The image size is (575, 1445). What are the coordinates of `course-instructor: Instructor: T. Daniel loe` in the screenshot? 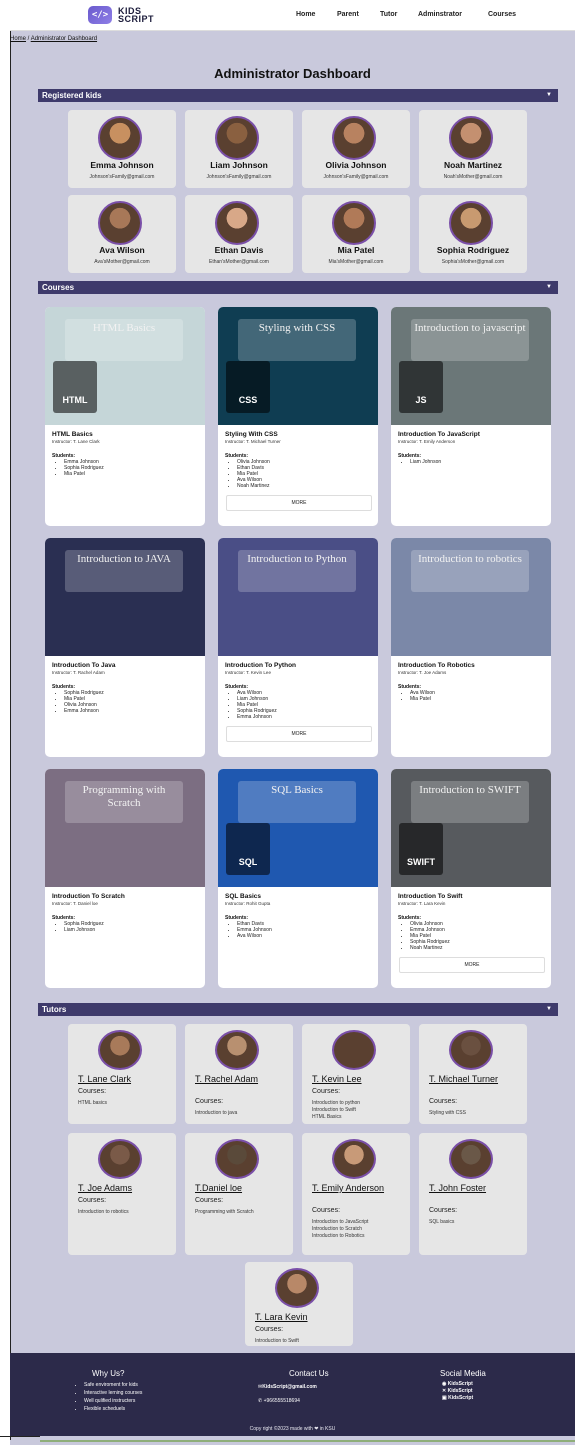 It's located at (75, 903).